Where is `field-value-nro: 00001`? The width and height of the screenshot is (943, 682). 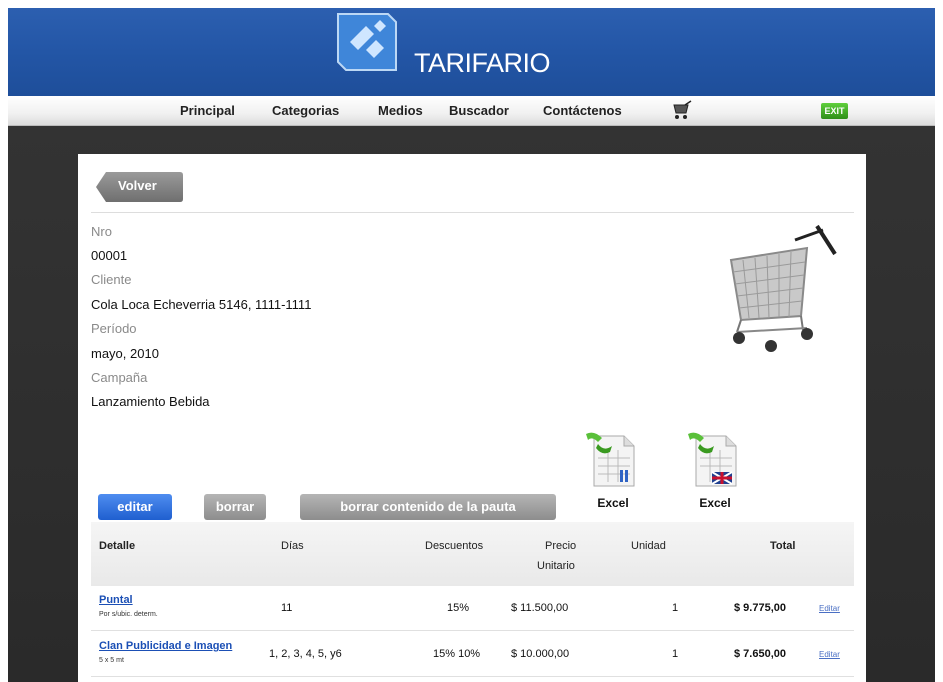 field-value-nro: 00001 is located at coordinates (109, 255).